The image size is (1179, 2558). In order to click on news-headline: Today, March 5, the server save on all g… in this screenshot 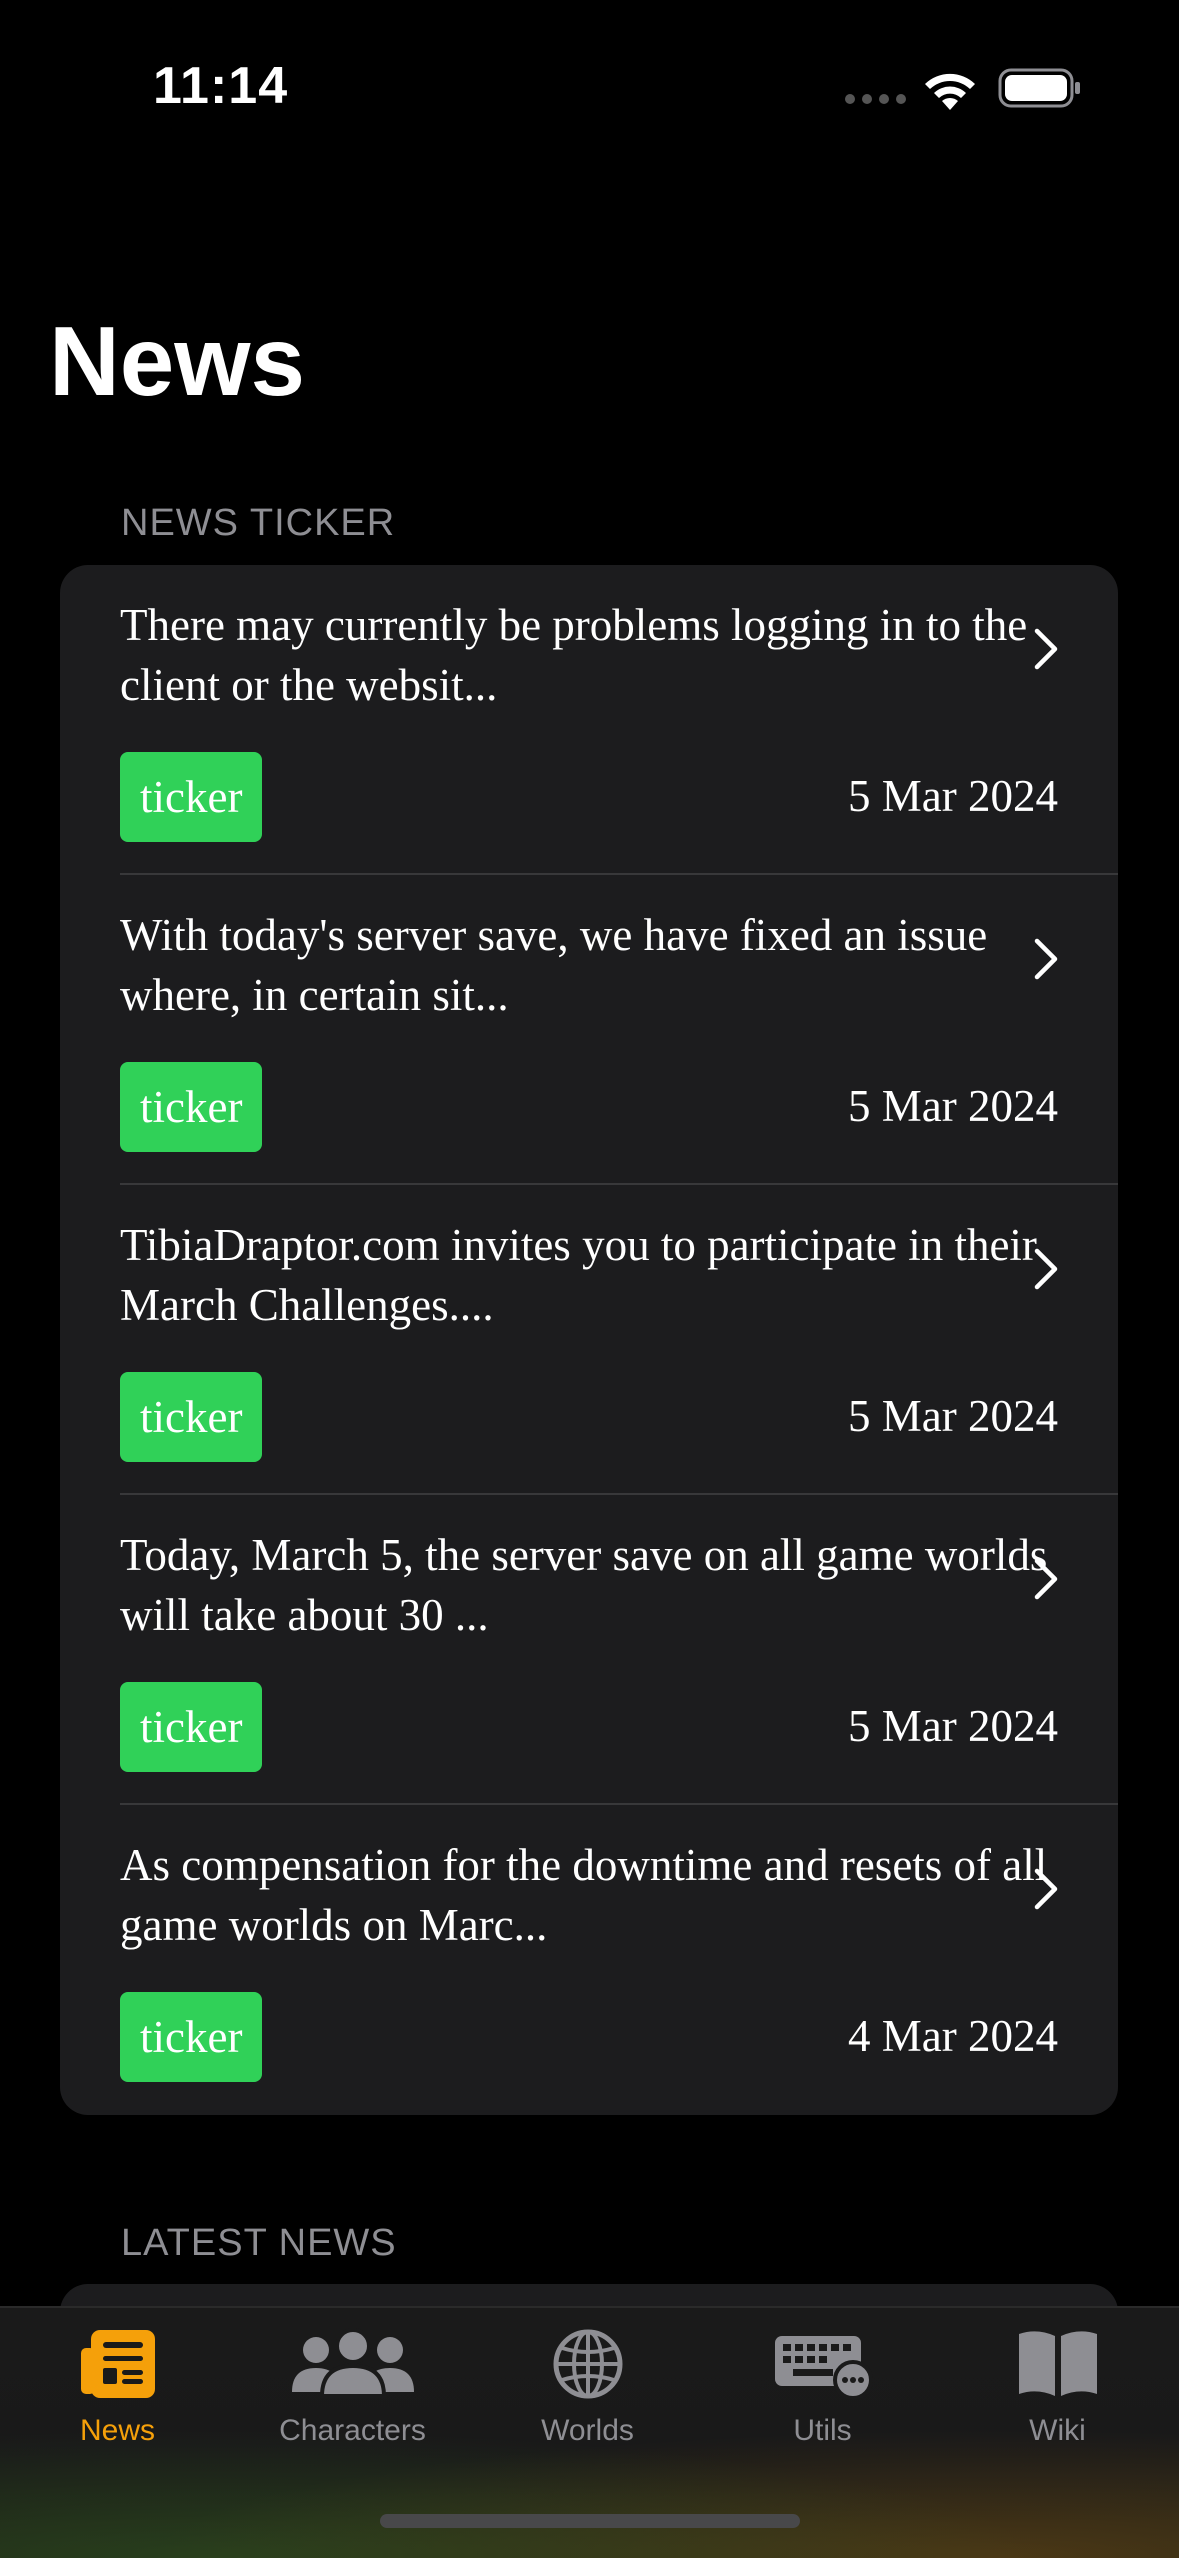, I will do `click(584, 1585)`.